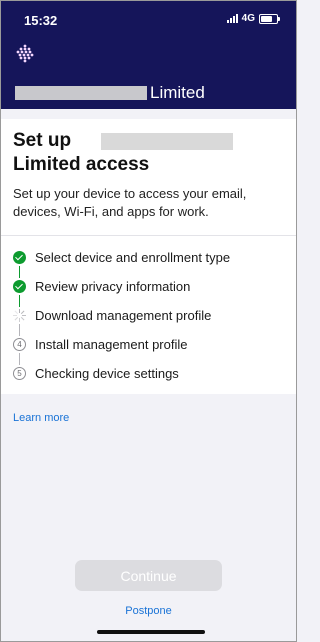 This screenshot has height=642, width=320. Describe the element at coordinates (81, 93) in the screenshot. I see `redacted-org-name` at that location.